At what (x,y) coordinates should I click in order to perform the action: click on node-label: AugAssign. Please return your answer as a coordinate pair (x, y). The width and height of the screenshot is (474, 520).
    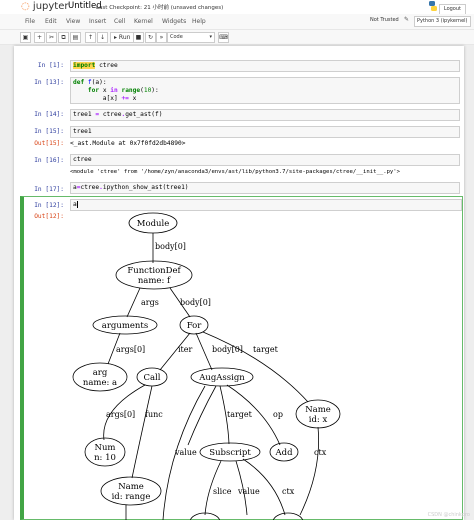
    Looking at the image, I should click on (221, 378).